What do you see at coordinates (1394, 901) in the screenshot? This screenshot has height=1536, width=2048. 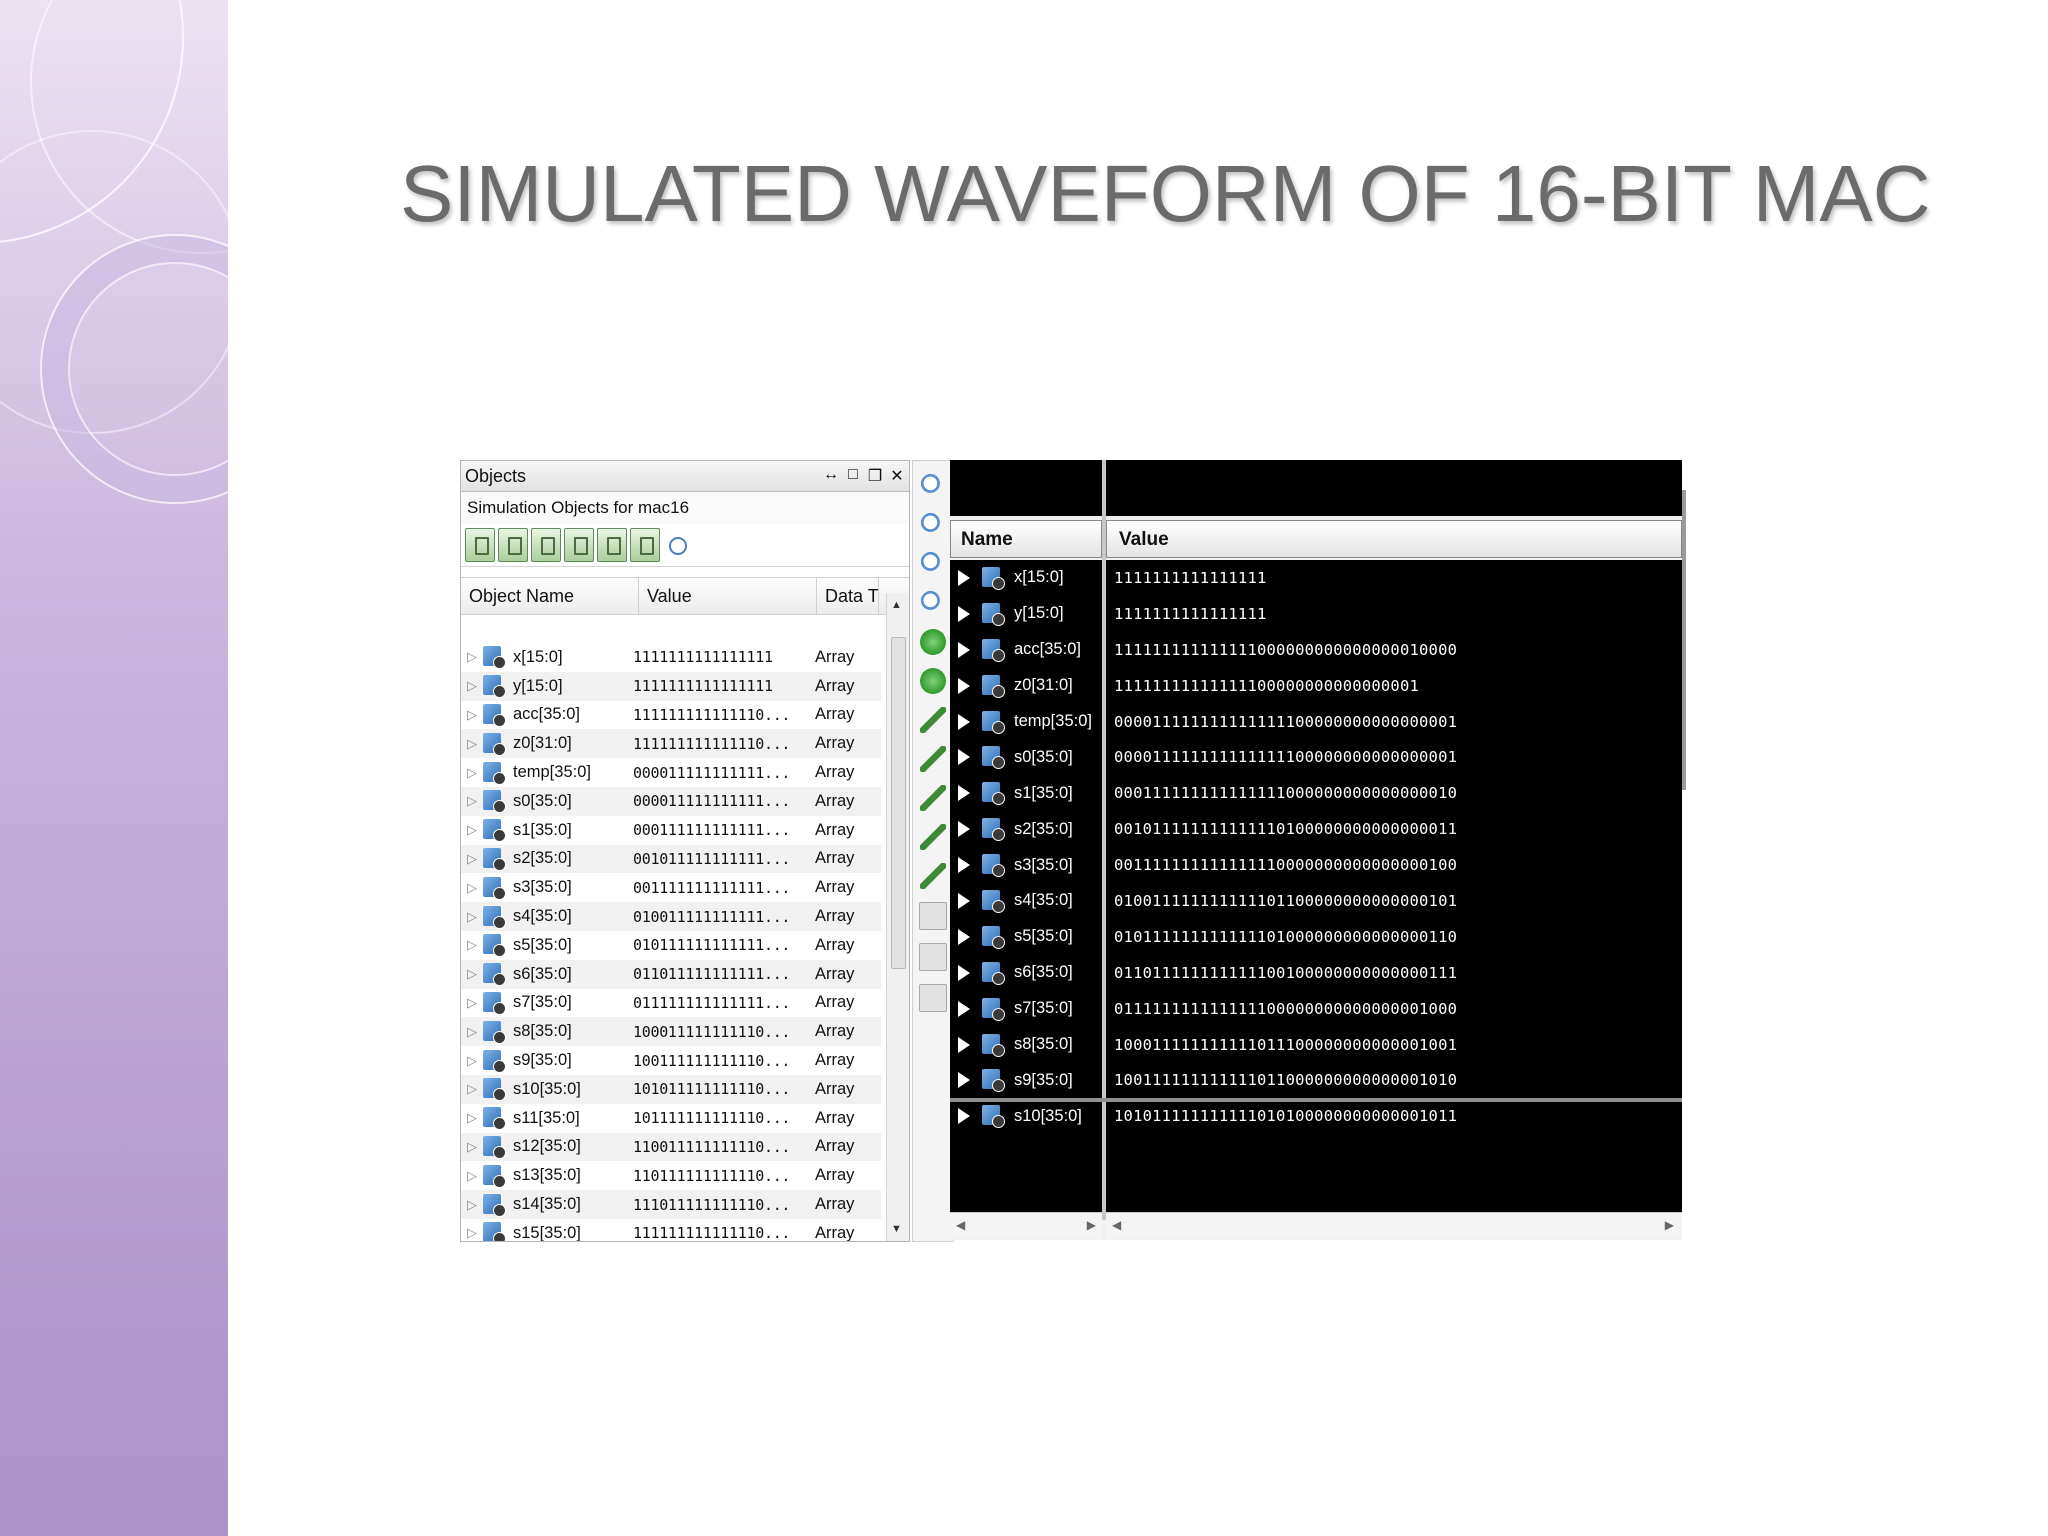 I see `waveform-value-row: 010011111111111101100000000000000101` at bounding box center [1394, 901].